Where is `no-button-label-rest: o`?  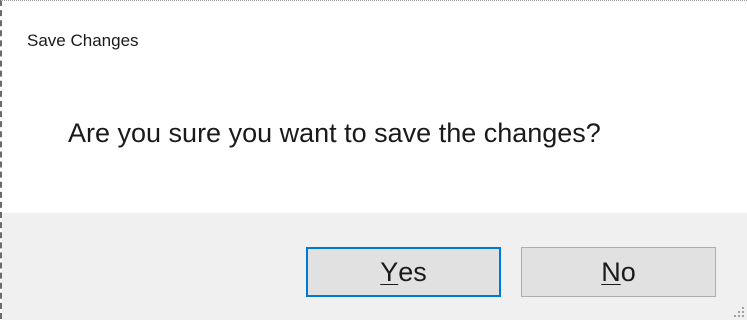
no-button-label-rest: o is located at coordinates (628, 271).